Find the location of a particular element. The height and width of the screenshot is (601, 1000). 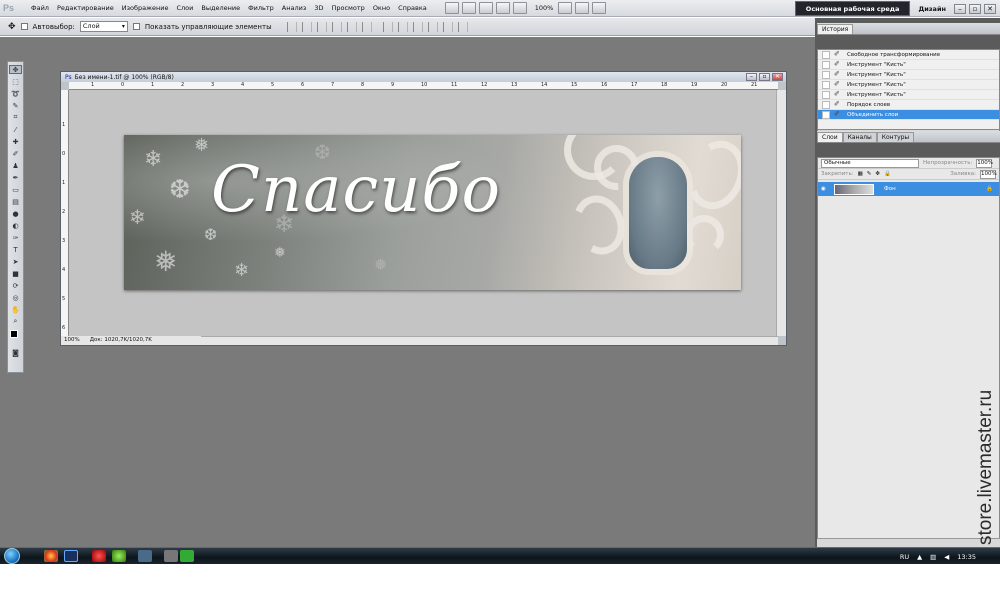

gradient-tool-icon: ▤ is located at coordinates (15, 201).